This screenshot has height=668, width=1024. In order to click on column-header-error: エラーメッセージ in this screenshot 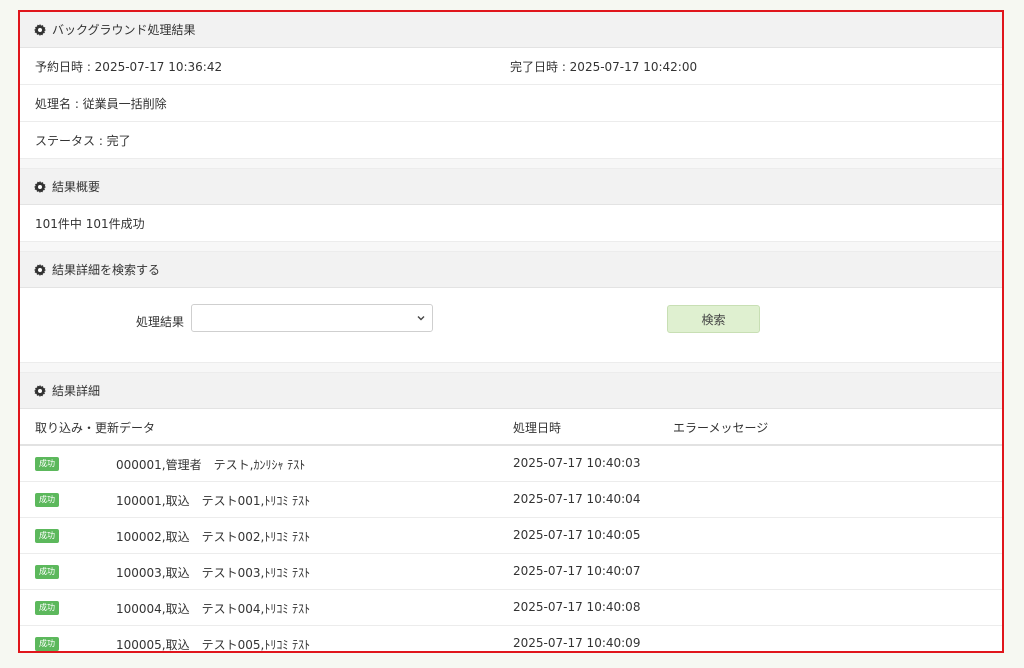, I will do `click(721, 428)`.